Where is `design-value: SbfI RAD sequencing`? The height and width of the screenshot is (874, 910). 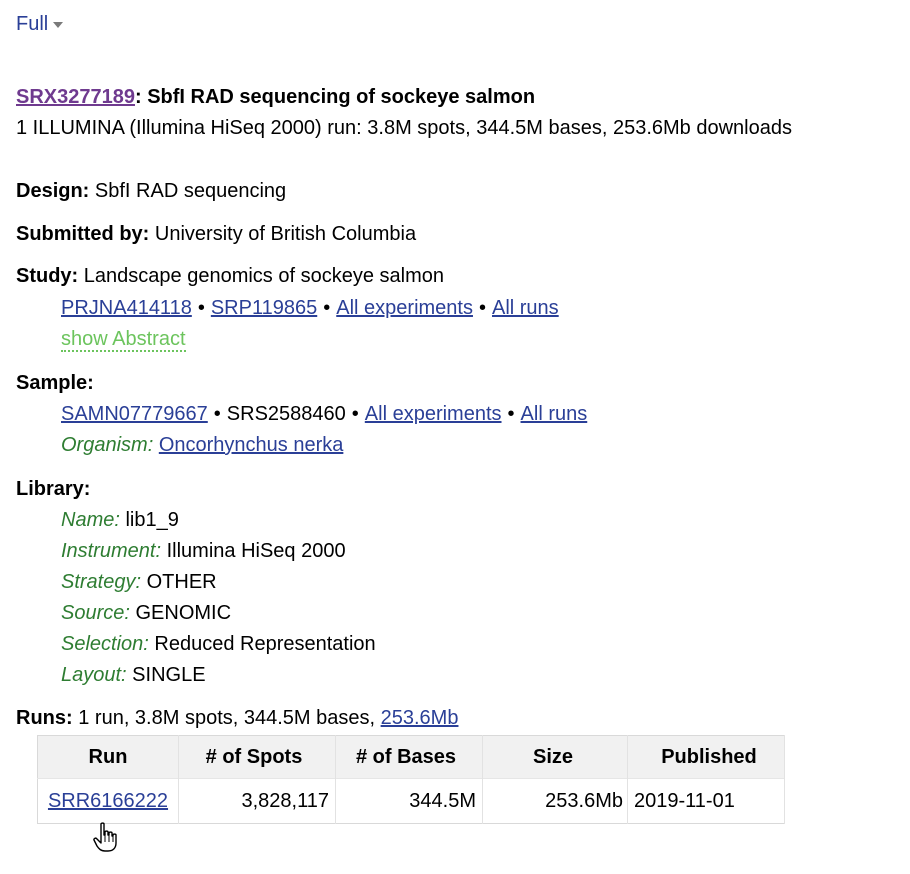 design-value: SbfI RAD sequencing is located at coordinates (190, 191).